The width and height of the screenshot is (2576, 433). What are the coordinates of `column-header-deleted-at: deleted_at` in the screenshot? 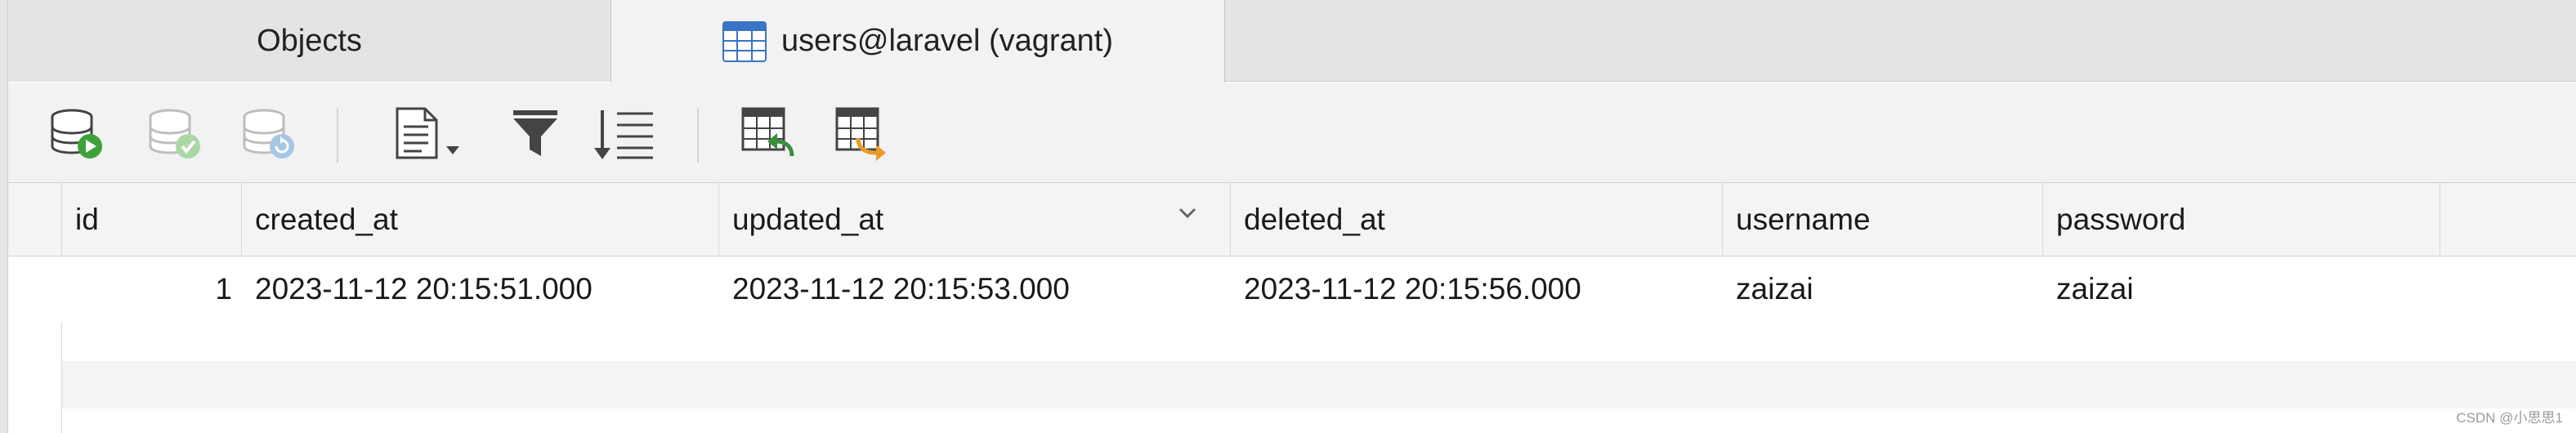 It's located at (1477, 220).